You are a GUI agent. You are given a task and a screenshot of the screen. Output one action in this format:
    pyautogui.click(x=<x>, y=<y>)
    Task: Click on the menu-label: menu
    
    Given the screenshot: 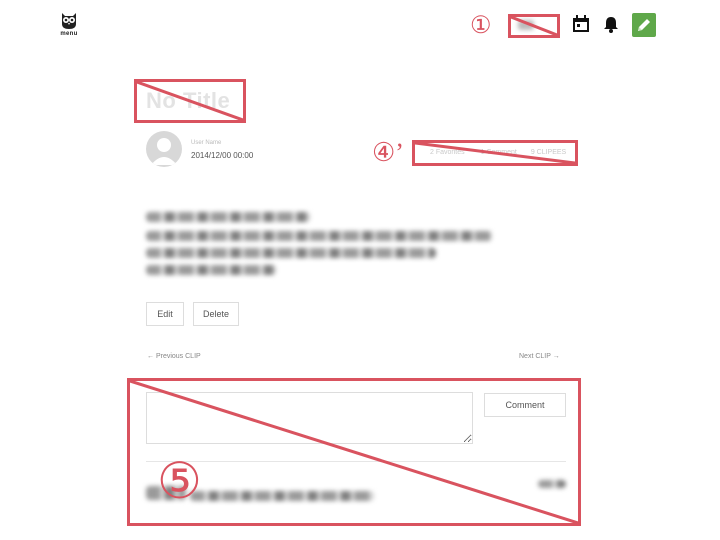 What is the action you would take?
    pyautogui.click(x=69, y=34)
    